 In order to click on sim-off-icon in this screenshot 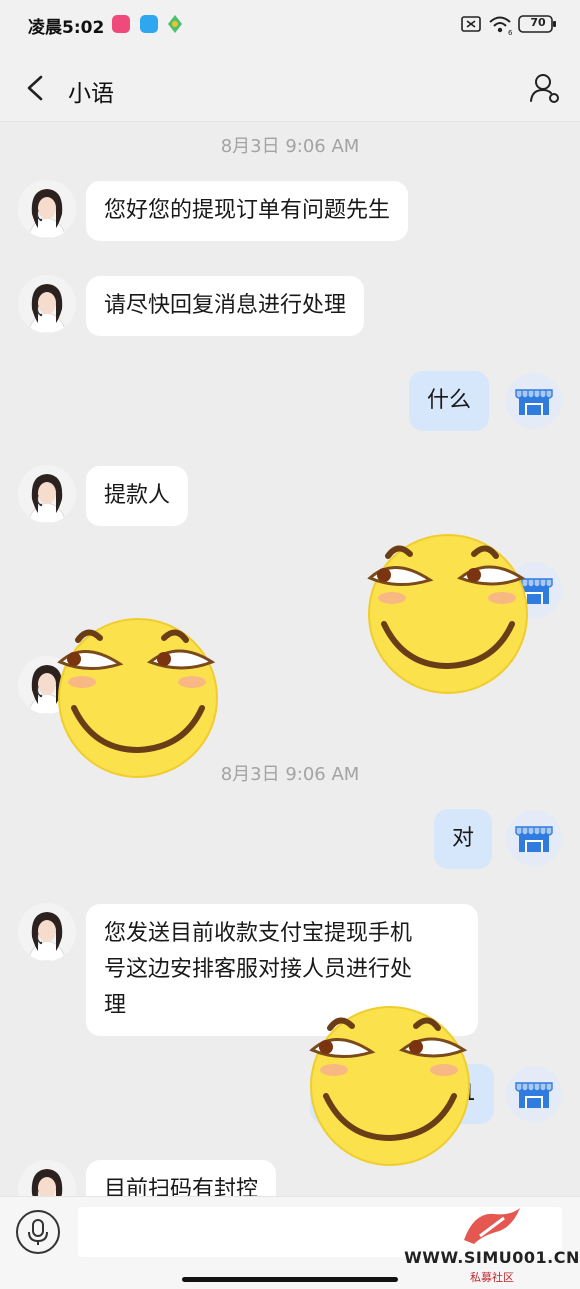, I will do `click(471, 24)`.